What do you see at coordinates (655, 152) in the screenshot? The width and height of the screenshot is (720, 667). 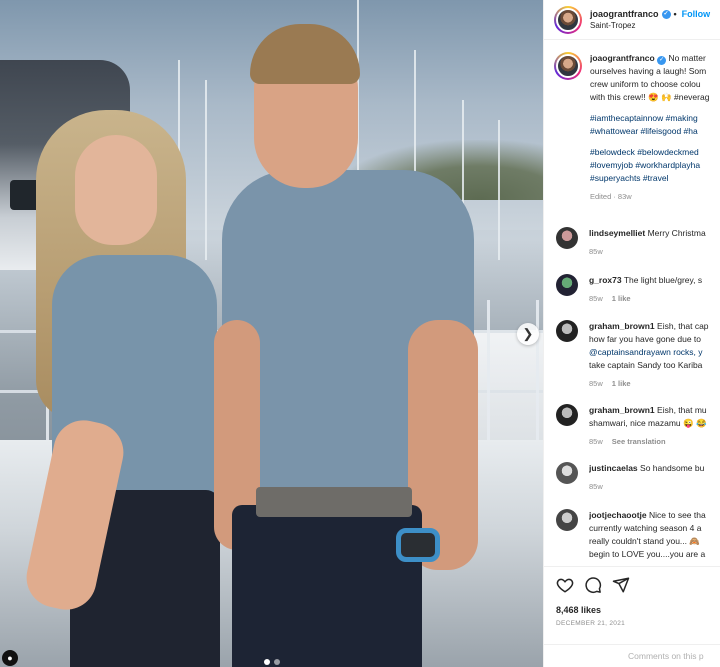 I see `hashtag-line: #belowdeck #belowdeckmed` at bounding box center [655, 152].